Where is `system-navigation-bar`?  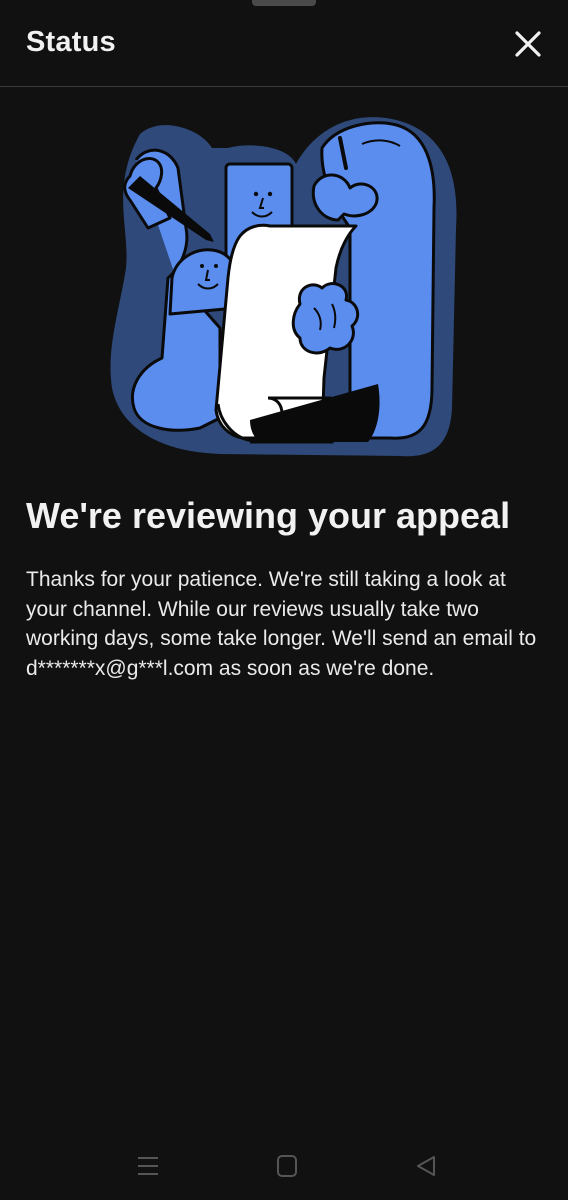 system-navigation-bar is located at coordinates (284, 1168).